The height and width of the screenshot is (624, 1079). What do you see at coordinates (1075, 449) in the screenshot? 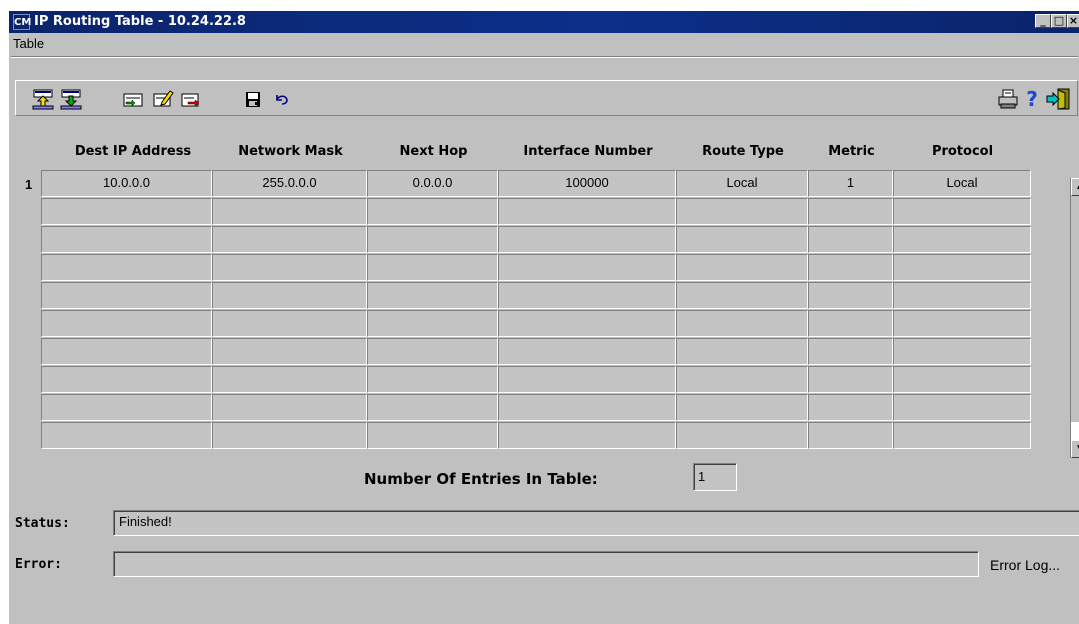
I see `scroll-down-arrow-icon: ▼` at bounding box center [1075, 449].